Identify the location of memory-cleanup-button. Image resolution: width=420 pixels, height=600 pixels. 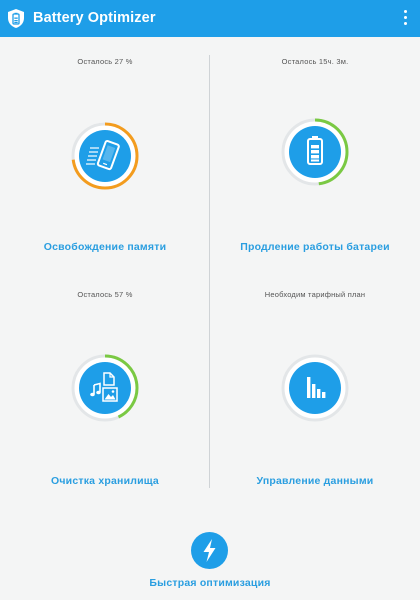
(105, 156).